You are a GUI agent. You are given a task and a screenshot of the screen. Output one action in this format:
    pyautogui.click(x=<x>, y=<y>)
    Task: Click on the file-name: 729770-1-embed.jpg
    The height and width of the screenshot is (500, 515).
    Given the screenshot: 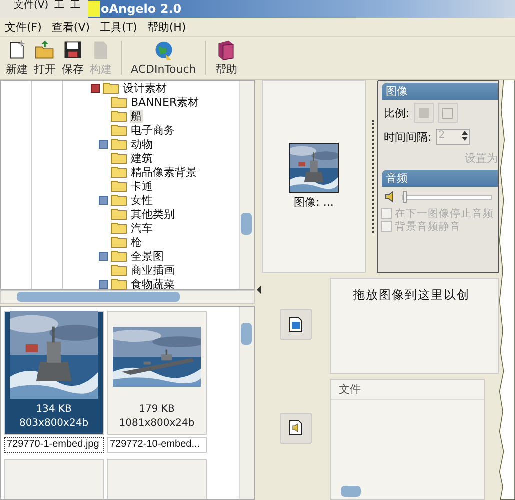 What is the action you would take?
    pyautogui.click(x=54, y=445)
    